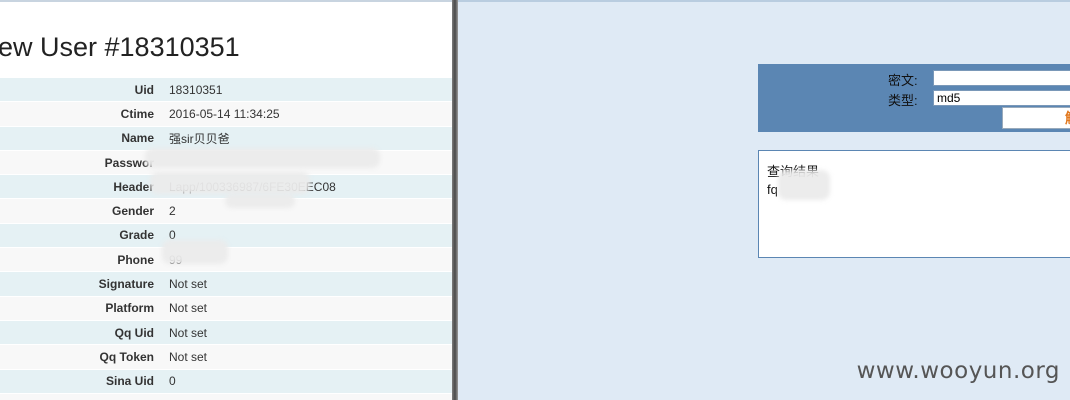  Describe the element at coordinates (1001, 98) in the screenshot. I see `type-input` at that location.